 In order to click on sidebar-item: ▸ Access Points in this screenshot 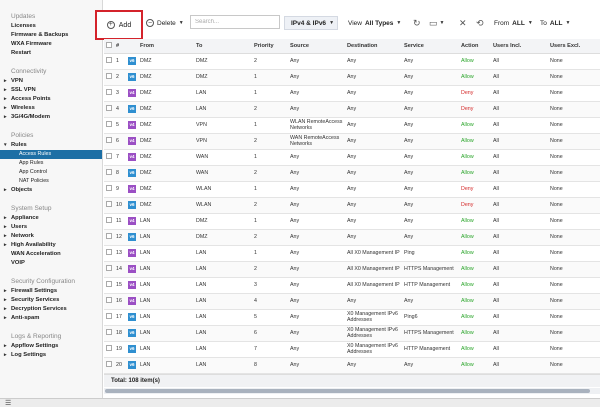, I will do `click(51, 99)`.